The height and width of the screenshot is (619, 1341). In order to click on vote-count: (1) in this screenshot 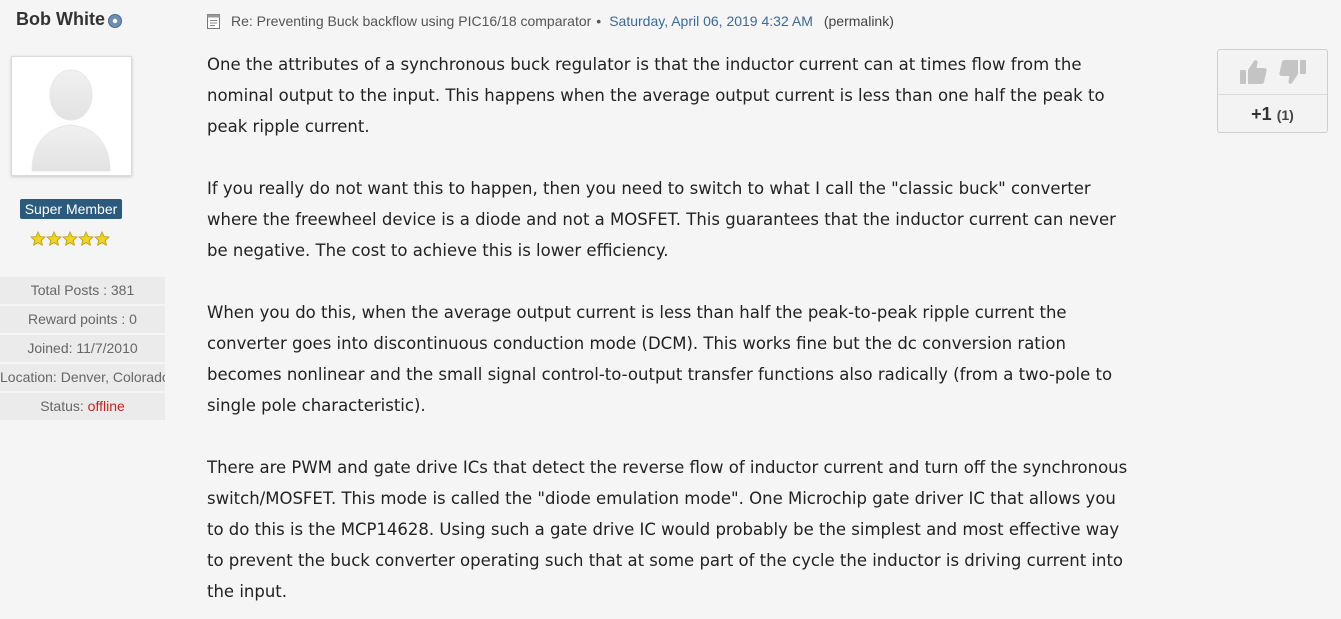, I will do `click(1285, 114)`.